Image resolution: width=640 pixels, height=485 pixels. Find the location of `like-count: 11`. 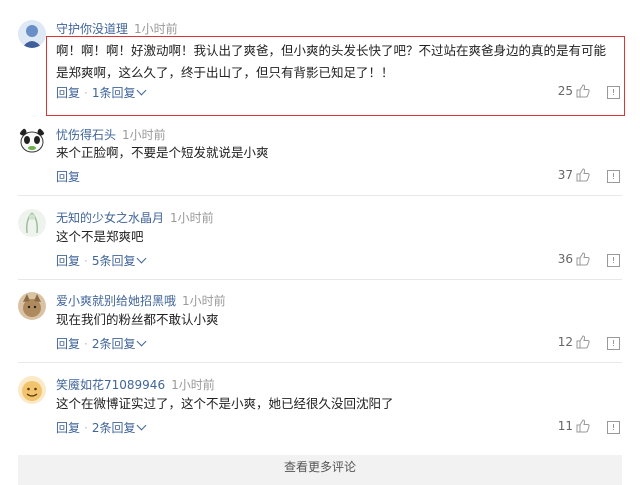

like-count: 11 is located at coordinates (565, 426).